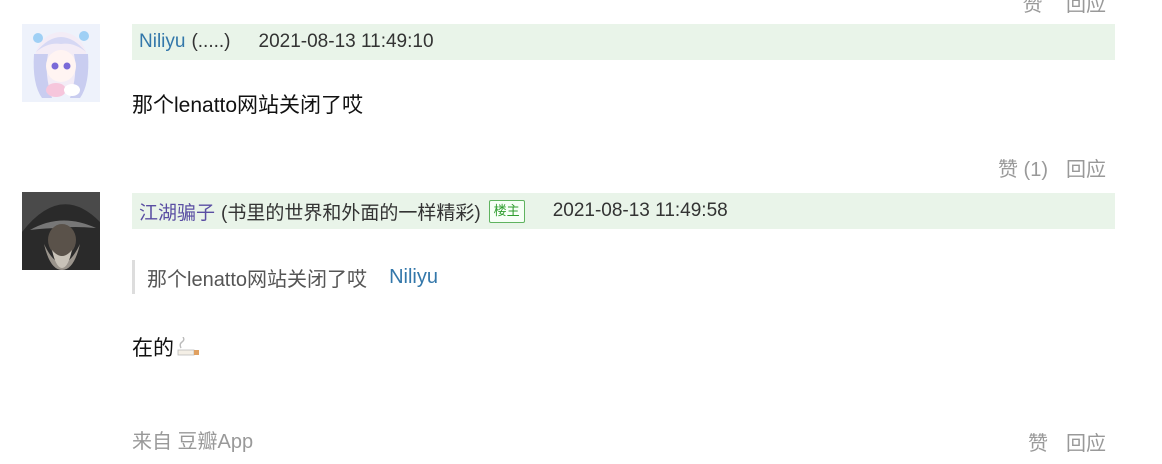 The image size is (1162, 464). I want to click on comment-time: 2021-08-13 11:49:10, so click(346, 41).